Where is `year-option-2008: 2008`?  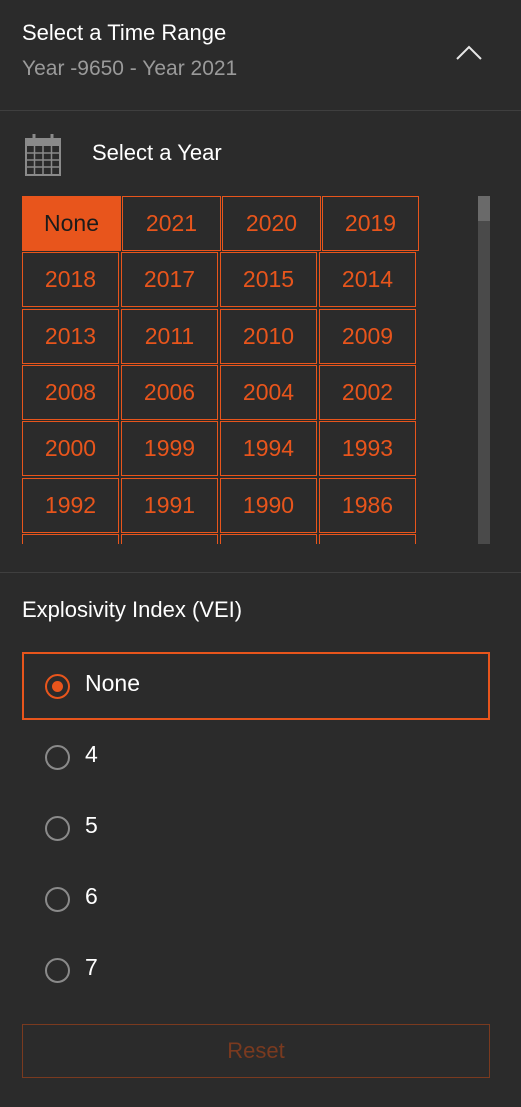
year-option-2008: 2008 is located at coordinates (70, 392).